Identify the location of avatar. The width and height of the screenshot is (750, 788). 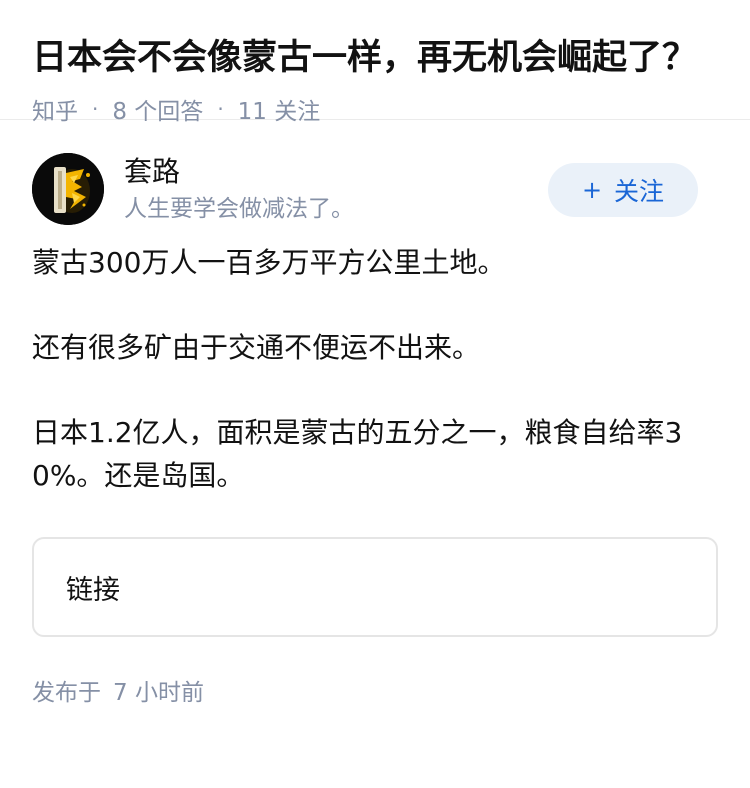
(68, 189).